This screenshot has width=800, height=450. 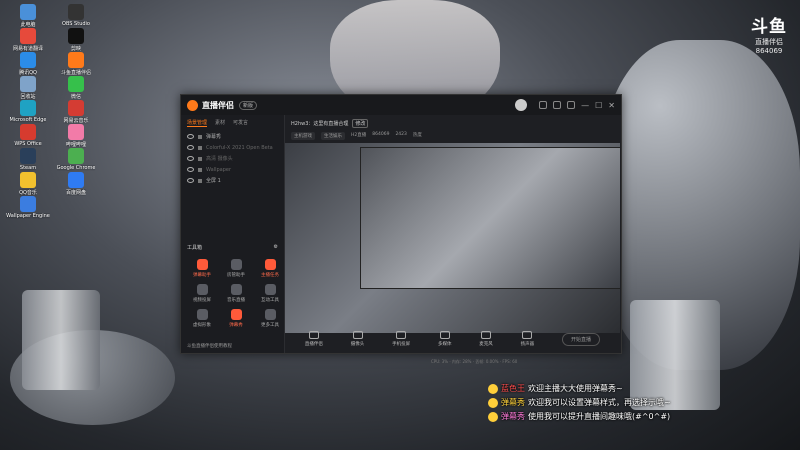 I want to click on desktop-icon: 微信, so click(x=76, y=88).